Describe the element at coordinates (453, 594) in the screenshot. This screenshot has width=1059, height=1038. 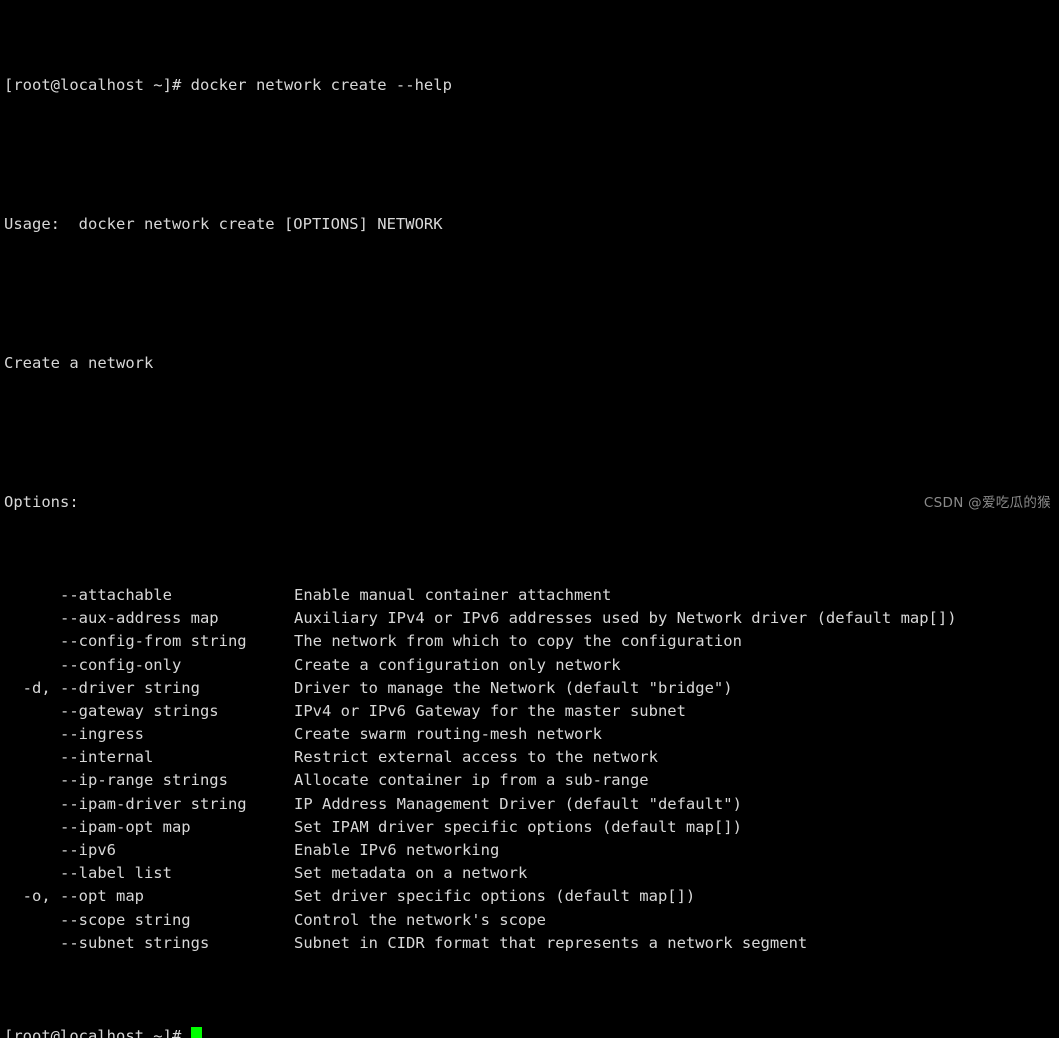
I see `option-description: Enable manual container attachment` at that location.